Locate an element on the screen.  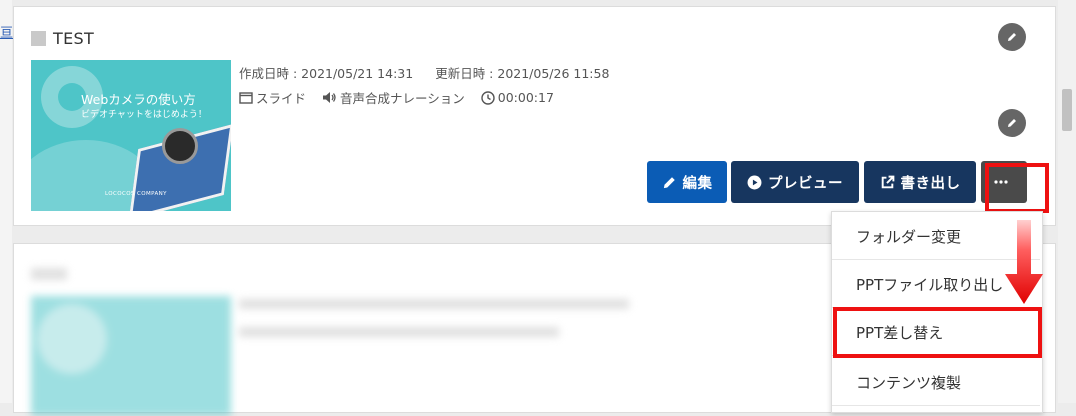
blurred-date-row is located at coordinates (434, 304).